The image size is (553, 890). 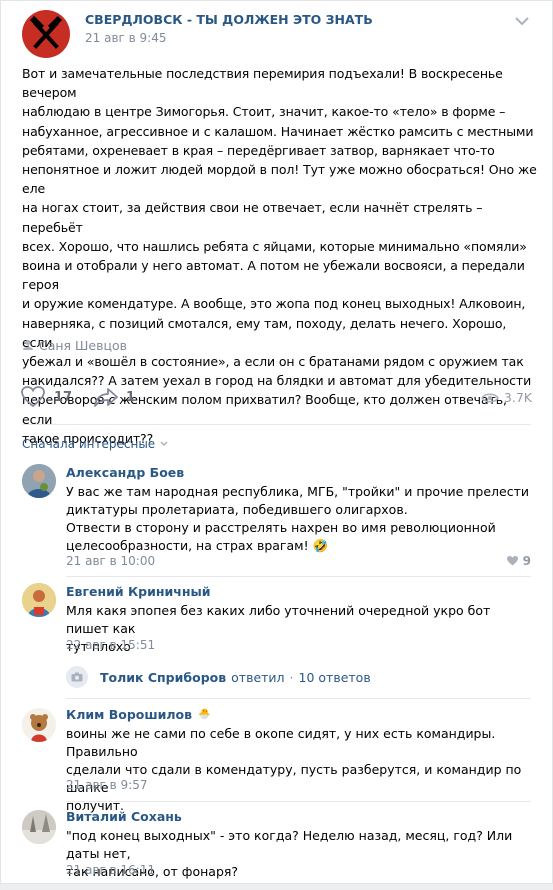 I want to click on comment-author-row: Клим Ворошилов 🐣, so click(x=138, y=714).